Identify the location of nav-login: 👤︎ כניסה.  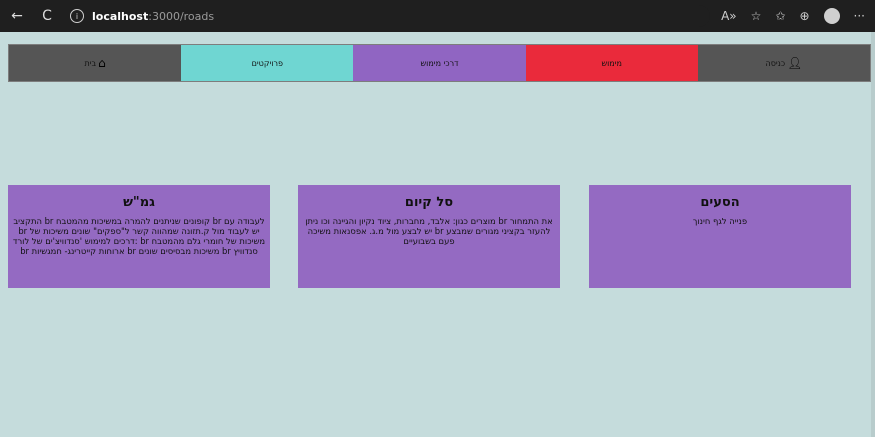
(783, 63).